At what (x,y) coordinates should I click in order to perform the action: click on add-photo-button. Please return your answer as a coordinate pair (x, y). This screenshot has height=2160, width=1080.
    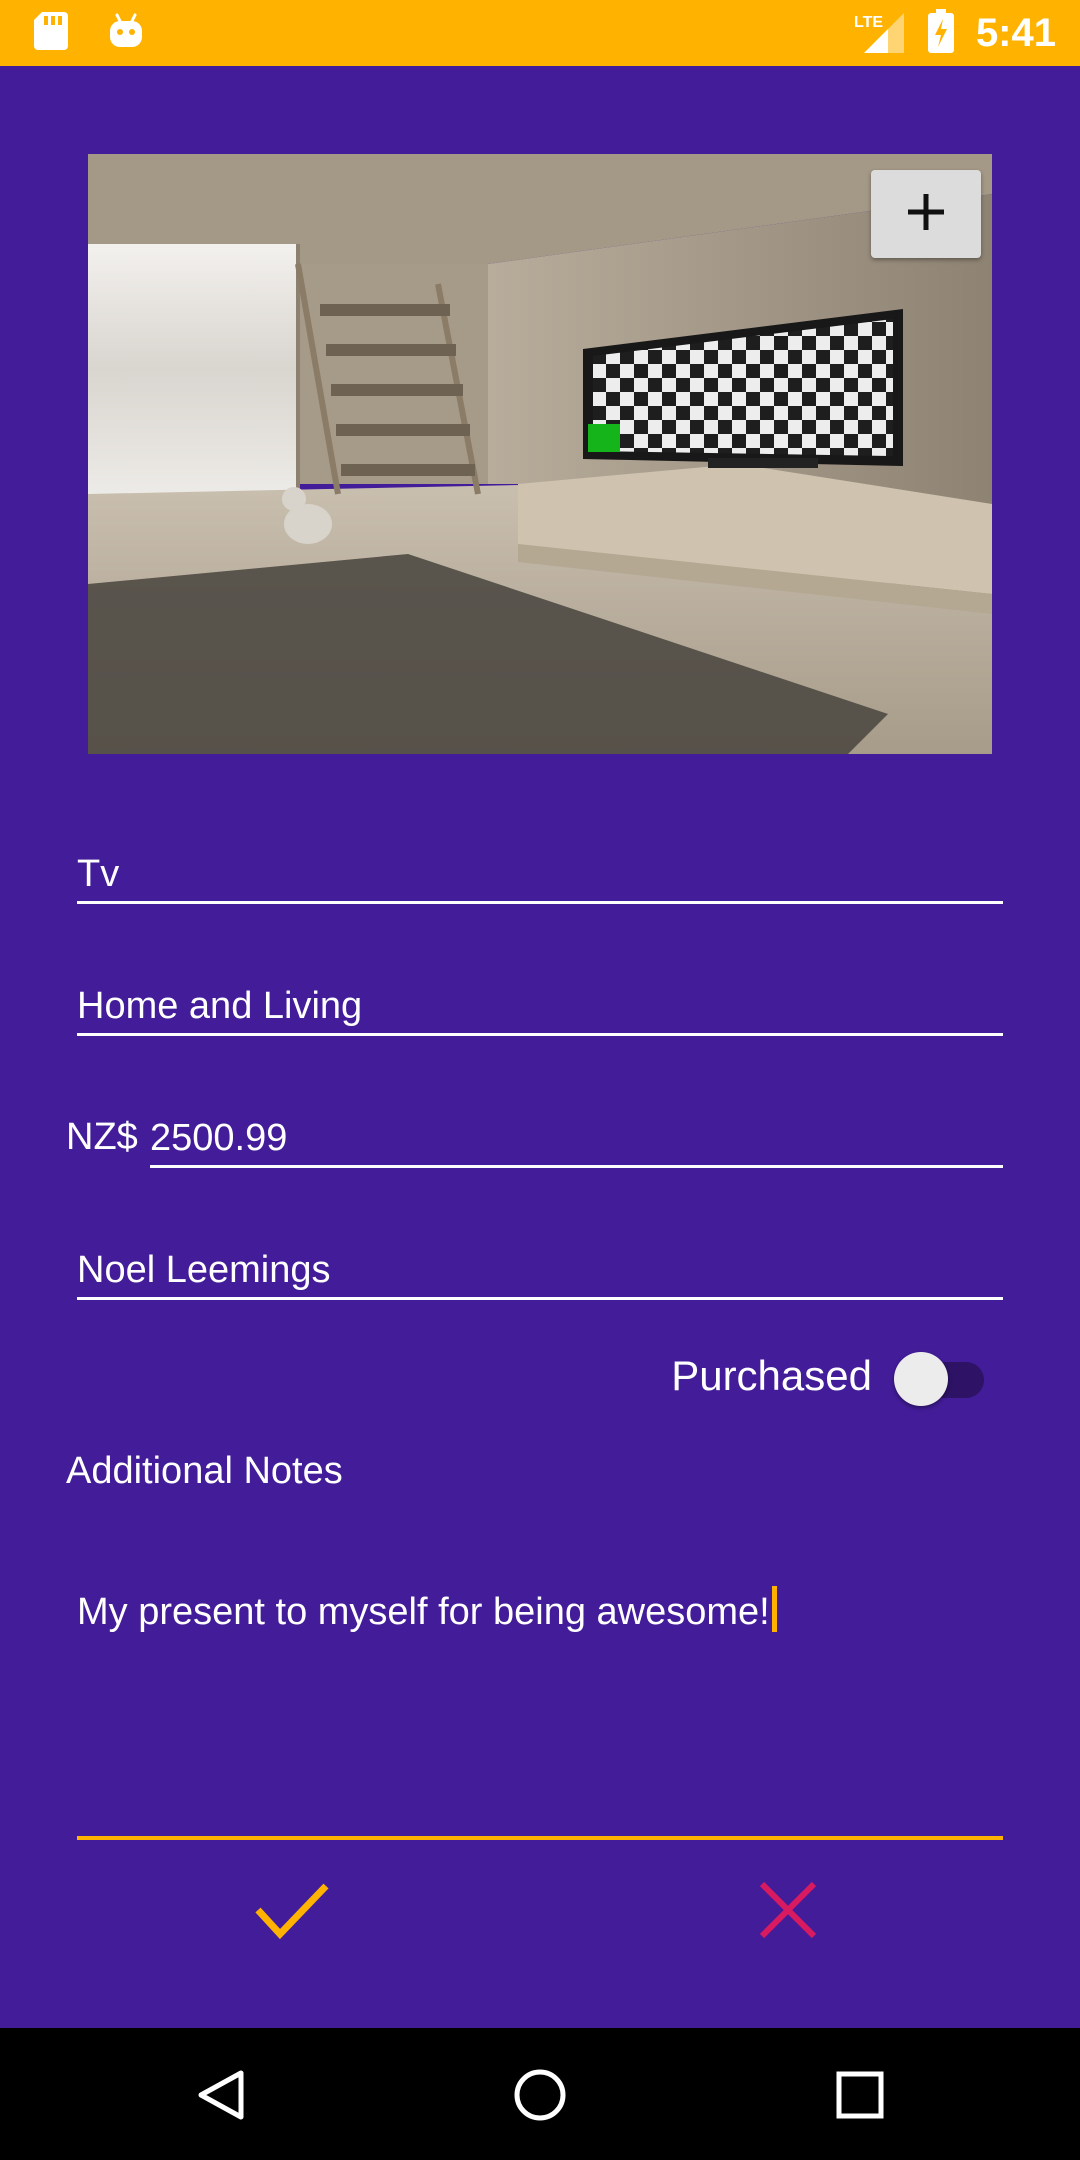
    Looking at the image, I should click on (926, 214).